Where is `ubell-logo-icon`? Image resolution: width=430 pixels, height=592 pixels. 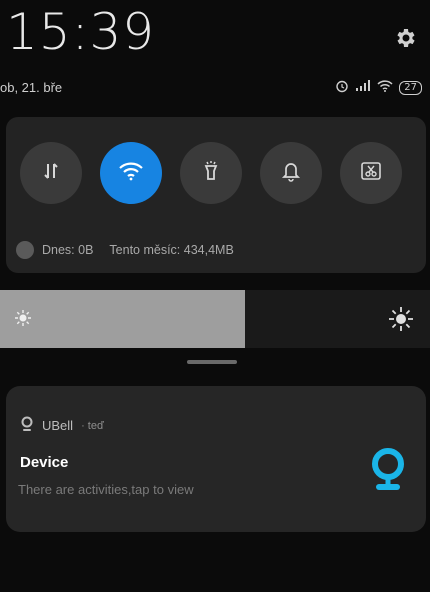
ubell-logo-icon is located at coordinates (388, 469).